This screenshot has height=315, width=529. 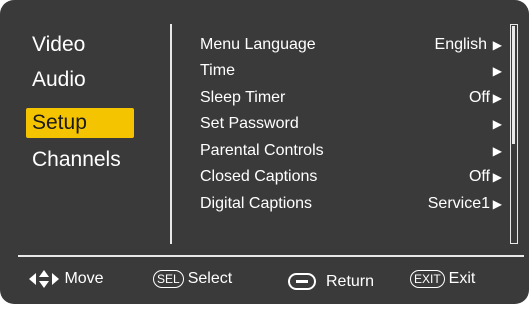 What do you see at coordinates (427, 278) in the screenshot?
I see `exit-key-icon: EXIT` at bounding box center [427, 278].